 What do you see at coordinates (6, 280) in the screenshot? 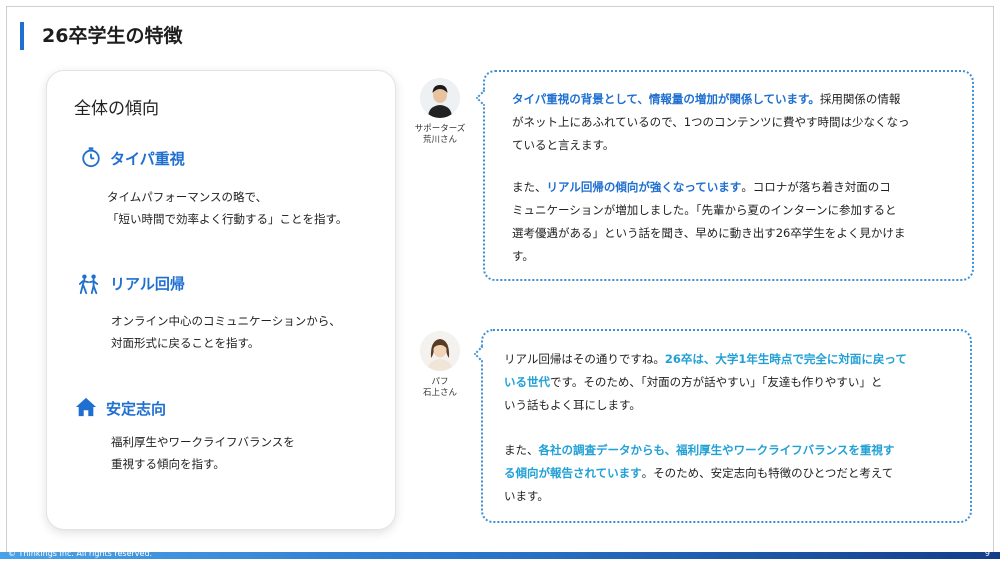
I see `frame-border-left` at bounding box center [6, 280].